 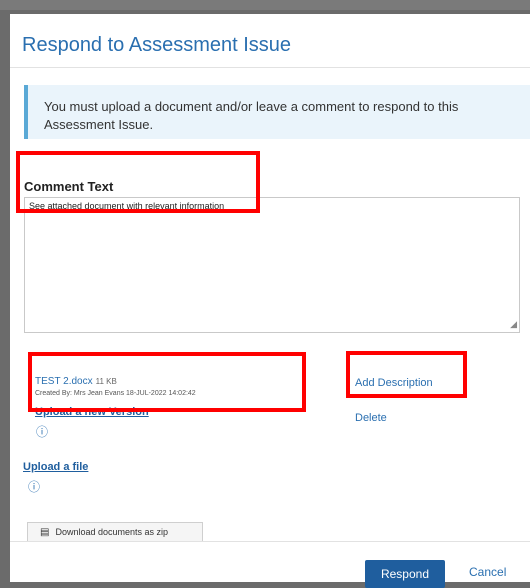 I want to click on header-divider, so click(x=270, y=67).